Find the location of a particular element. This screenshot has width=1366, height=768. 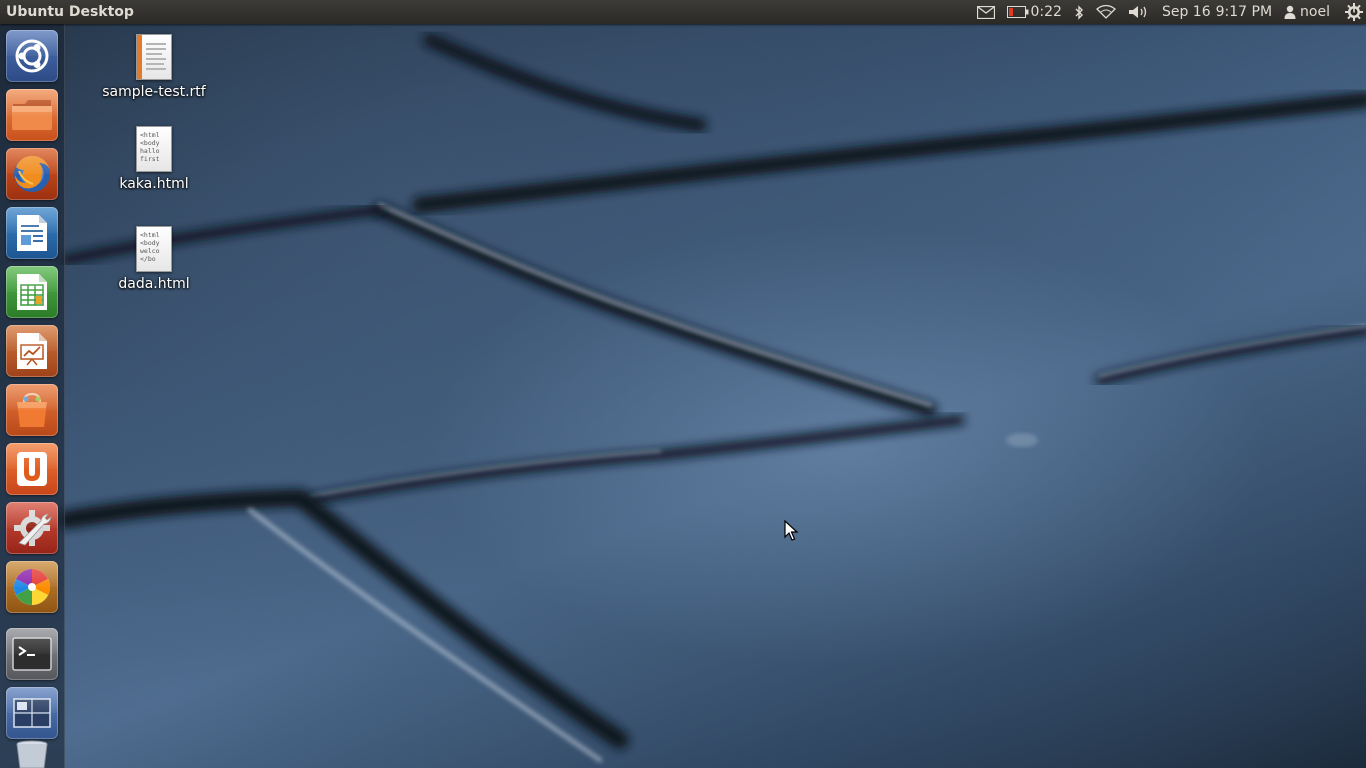

launcher-system-settings is located at coordinates (32, 528).